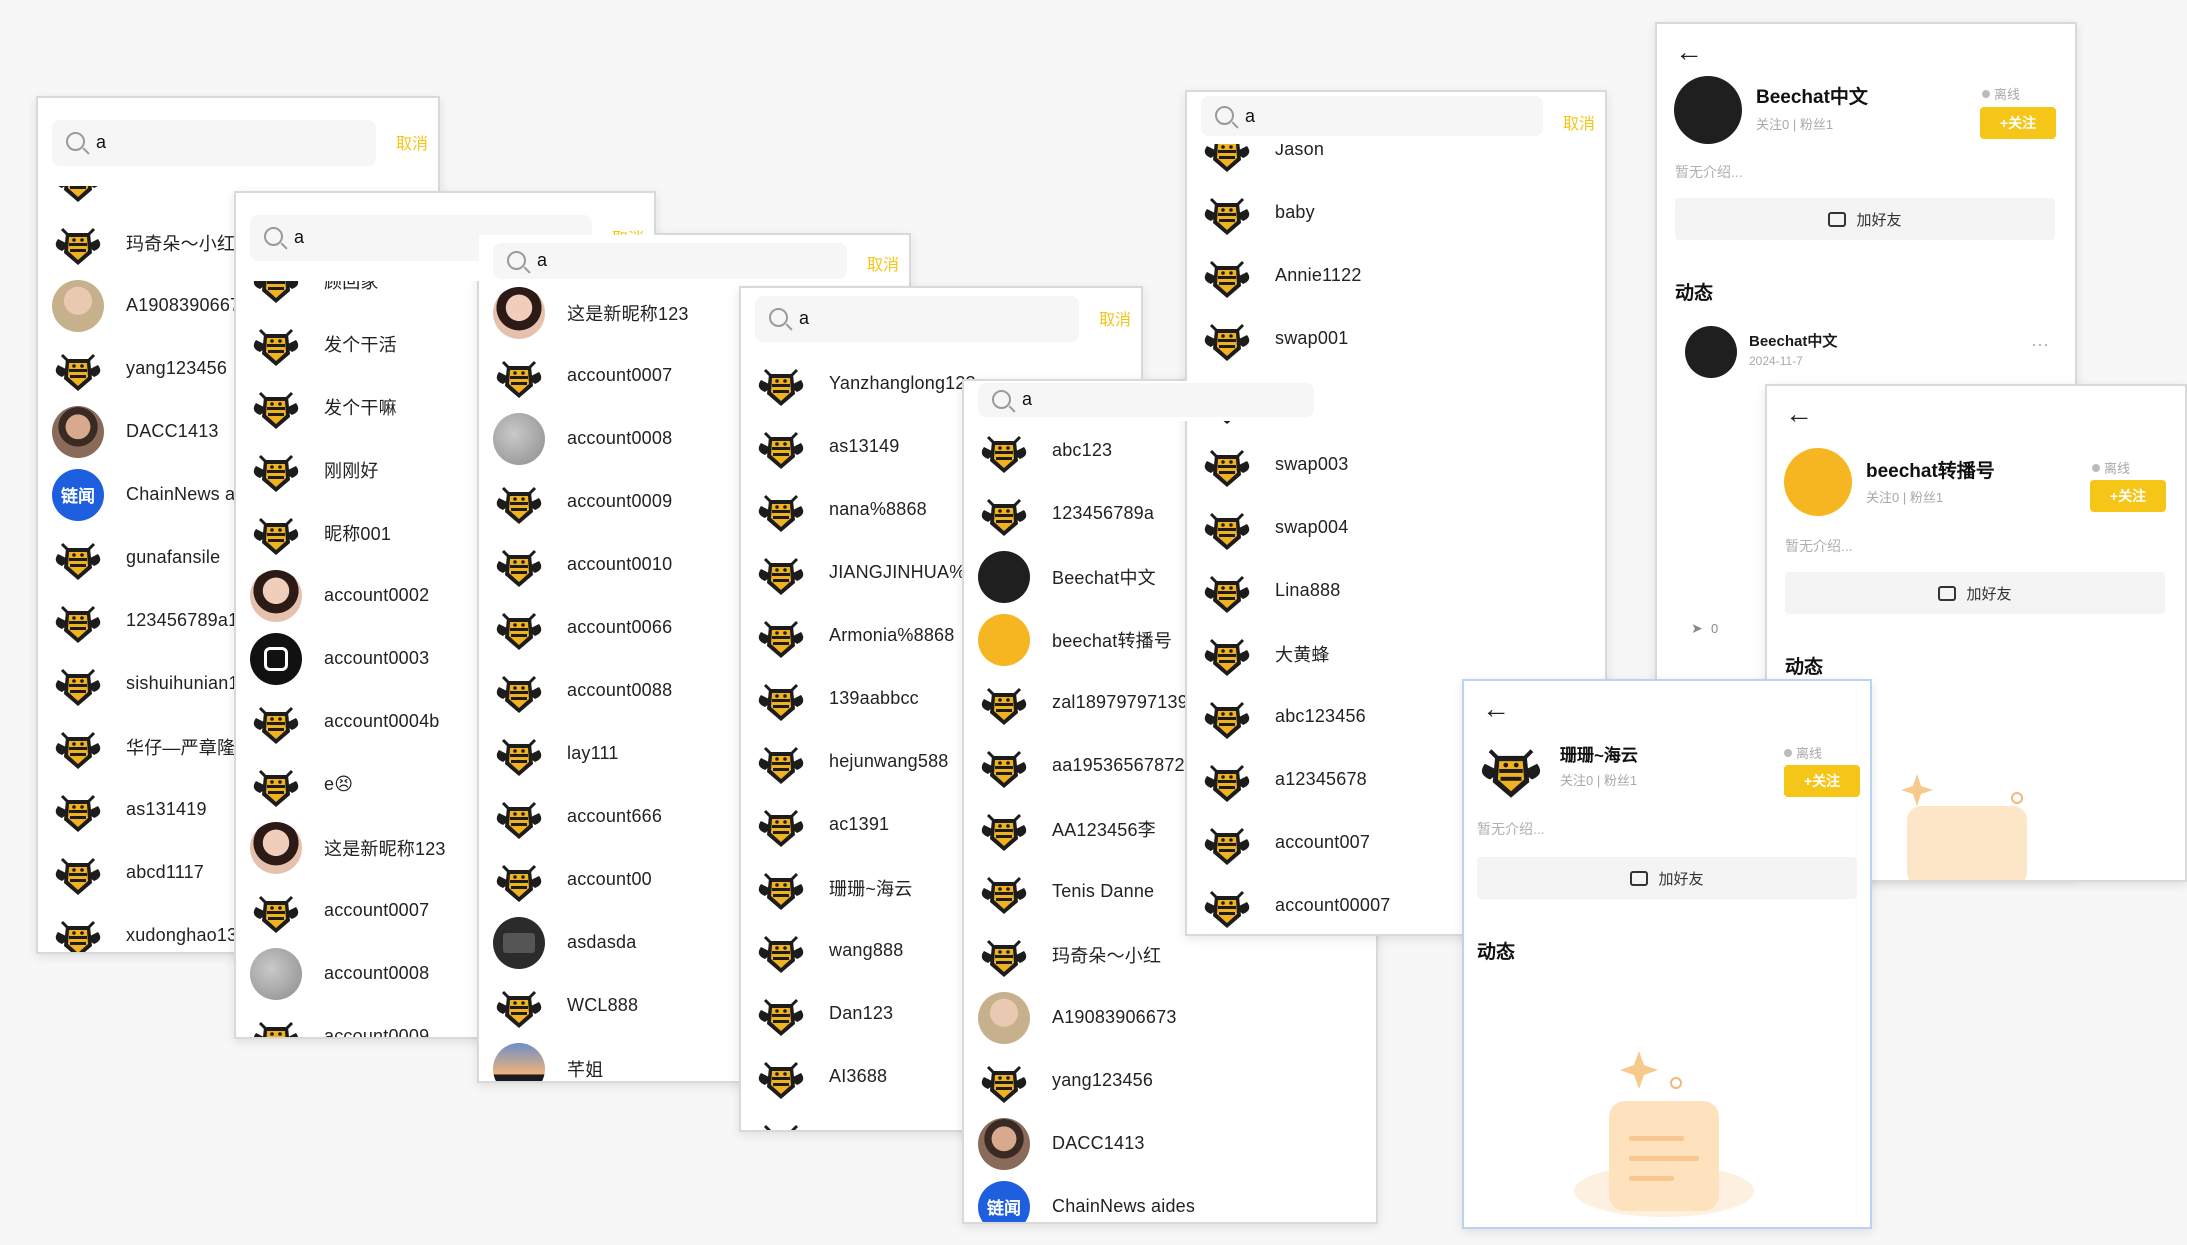 The height and width of the screenshot is (1245, 2187). What do you see at coordinates (1776, 361) in the screenshot?
I see `post-date: 2024-11-7` at bounding box center [1776, 361].